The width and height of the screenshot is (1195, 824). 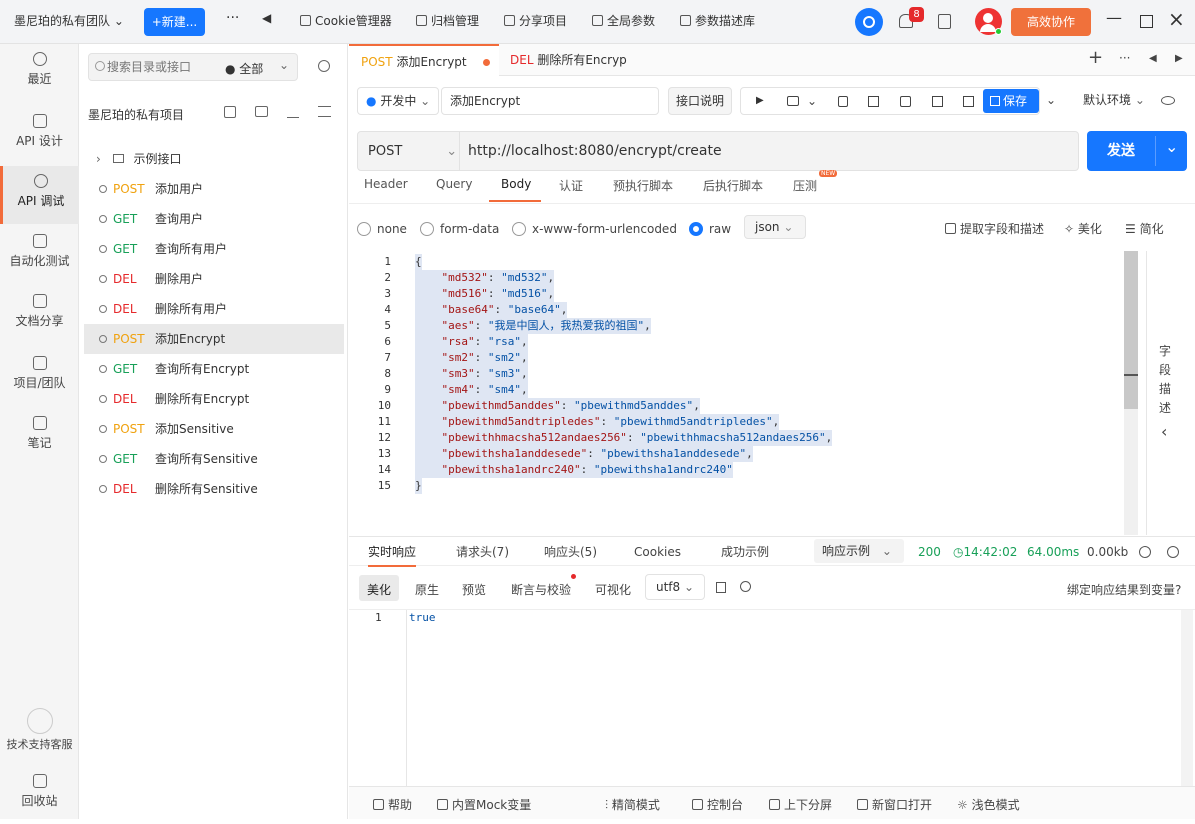 What do you see at coordinates (541, 589) in the screenshot?
I see `view-assertions: 断言与校验` at bounding box center [541, 589].